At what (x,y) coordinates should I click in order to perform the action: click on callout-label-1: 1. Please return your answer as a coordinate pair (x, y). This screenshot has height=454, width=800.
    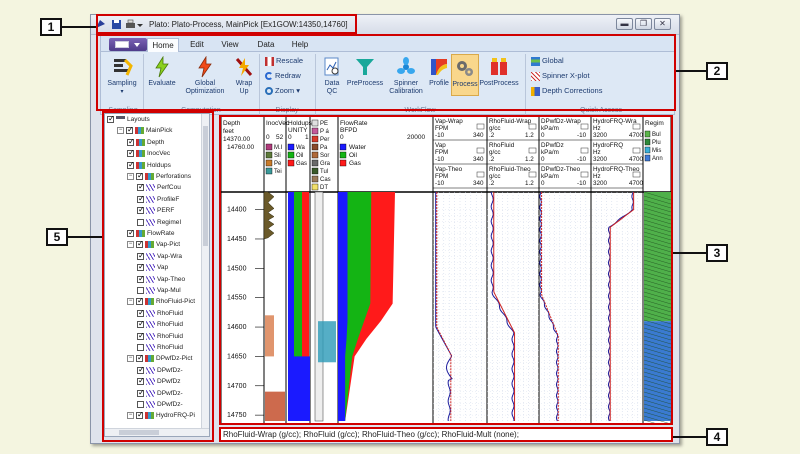
    Looking at the image, I should click on (51, 27).